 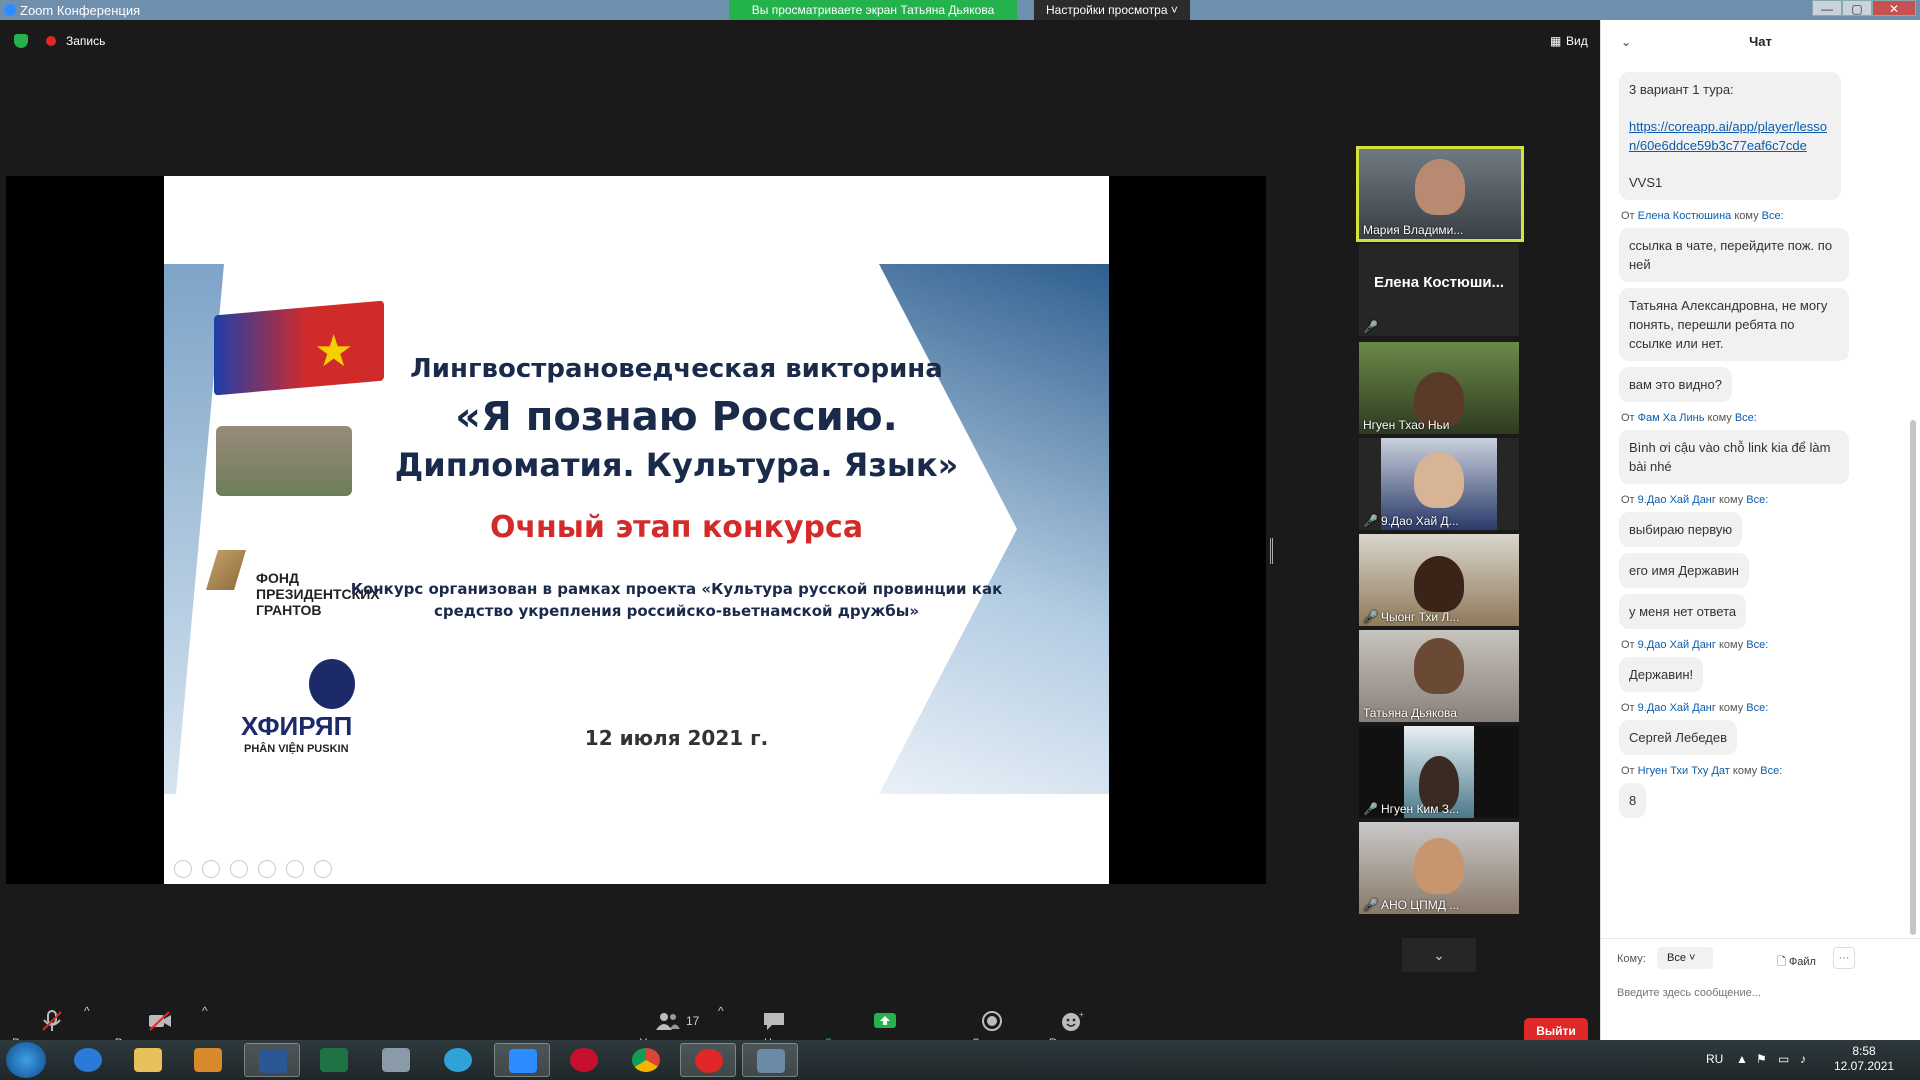 I want to click on taskbar-chrome, so click(x=646, y=1060).